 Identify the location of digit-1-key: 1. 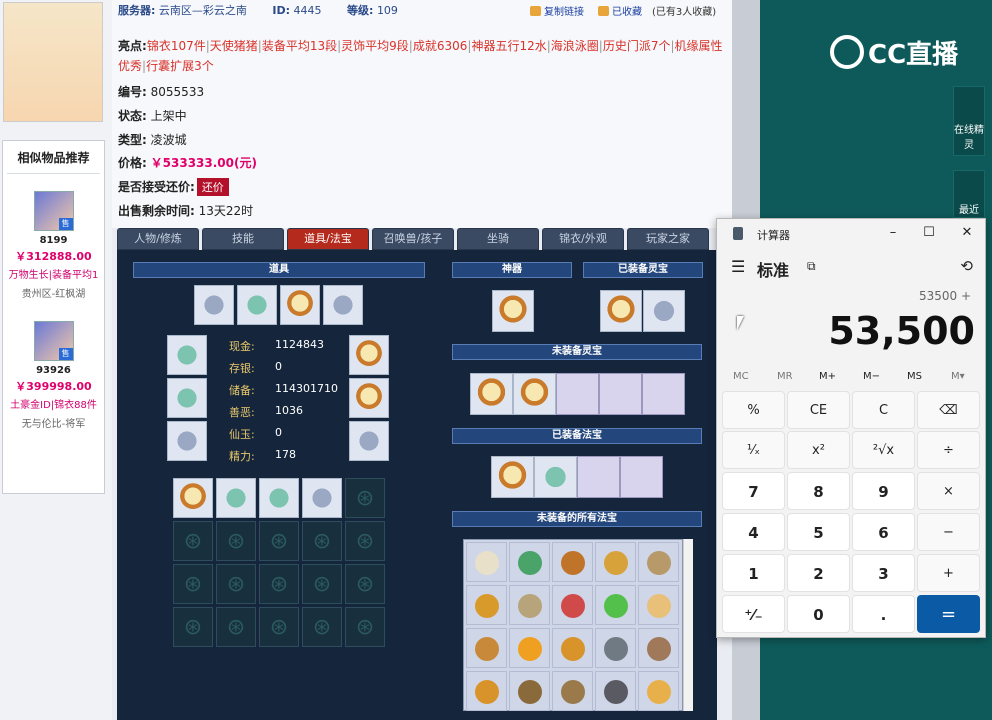
(753, 573).